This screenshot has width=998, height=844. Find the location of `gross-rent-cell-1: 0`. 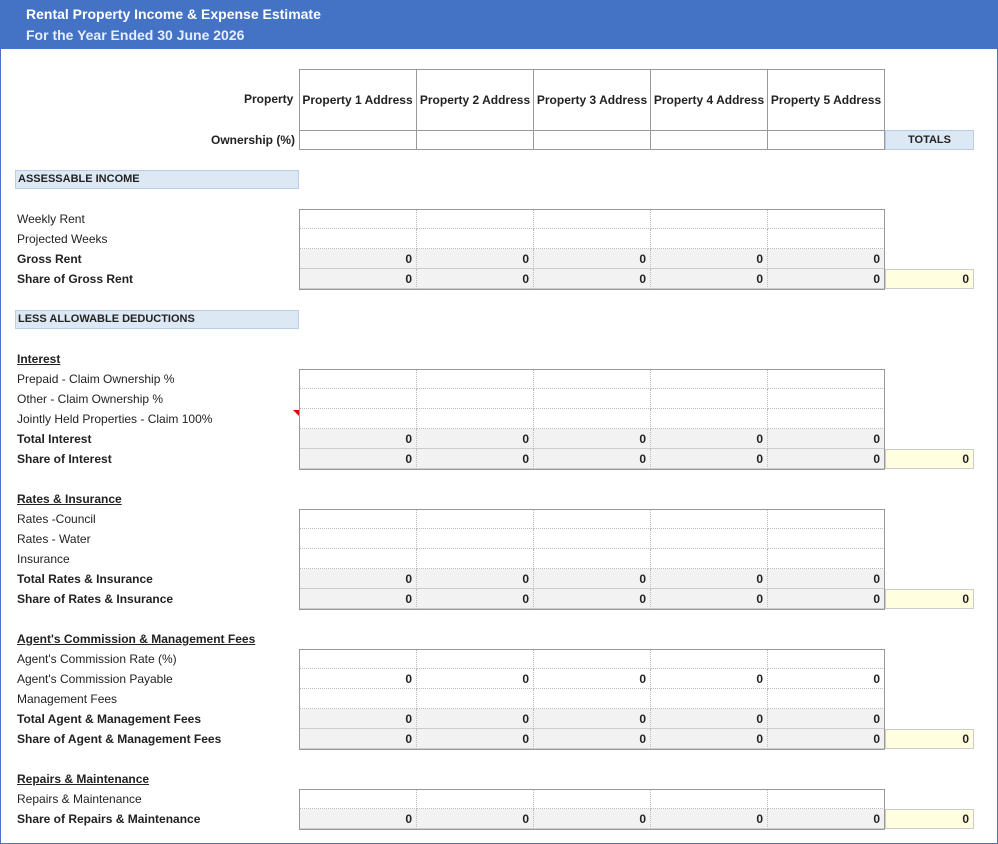

gross-rent-cell-1: 0 is located at coordinates (358, 259).